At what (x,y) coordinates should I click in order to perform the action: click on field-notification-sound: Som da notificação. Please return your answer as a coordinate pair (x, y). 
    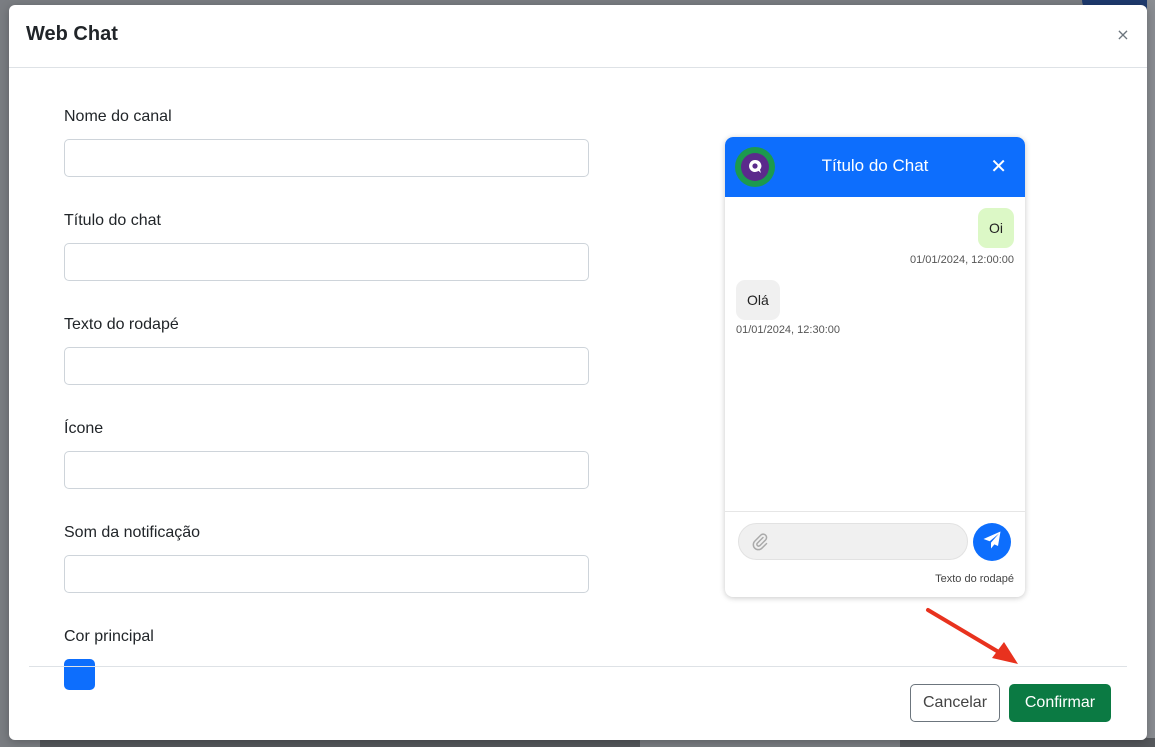
    Looking at the image, I should click on (326, 558).